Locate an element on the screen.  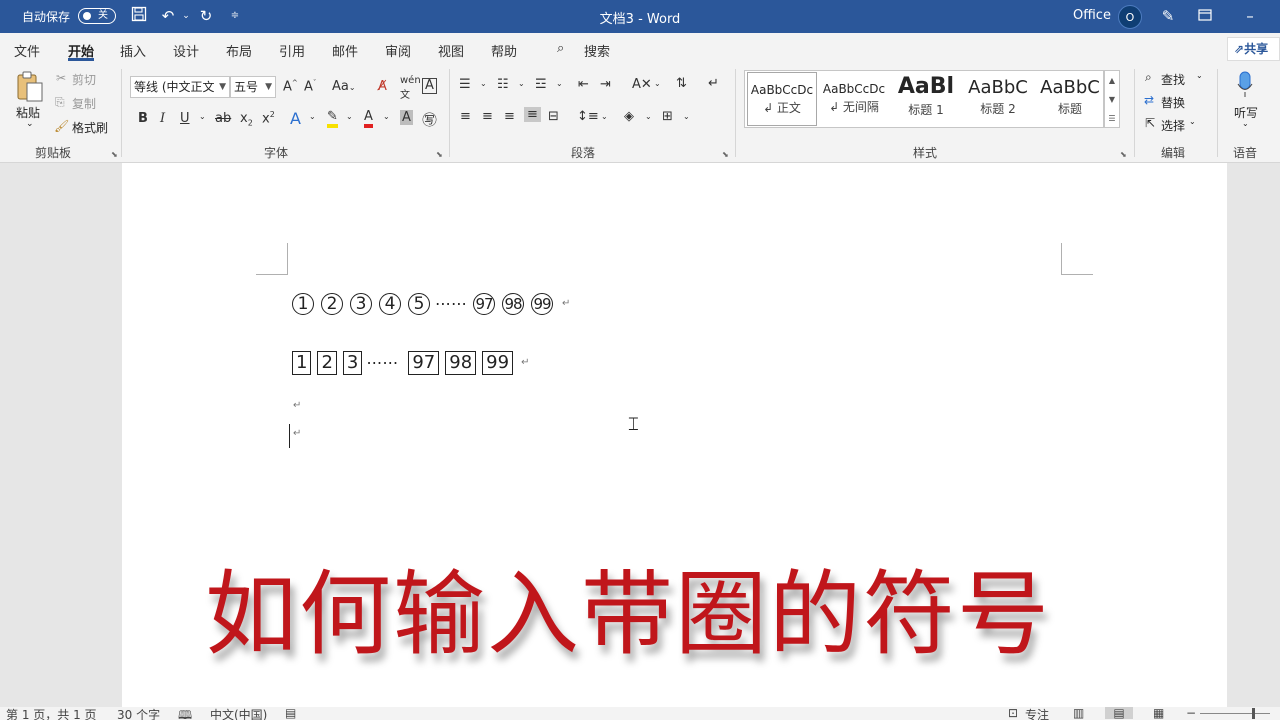
cut-icon: ✂ is located at coordinates (61, 78).